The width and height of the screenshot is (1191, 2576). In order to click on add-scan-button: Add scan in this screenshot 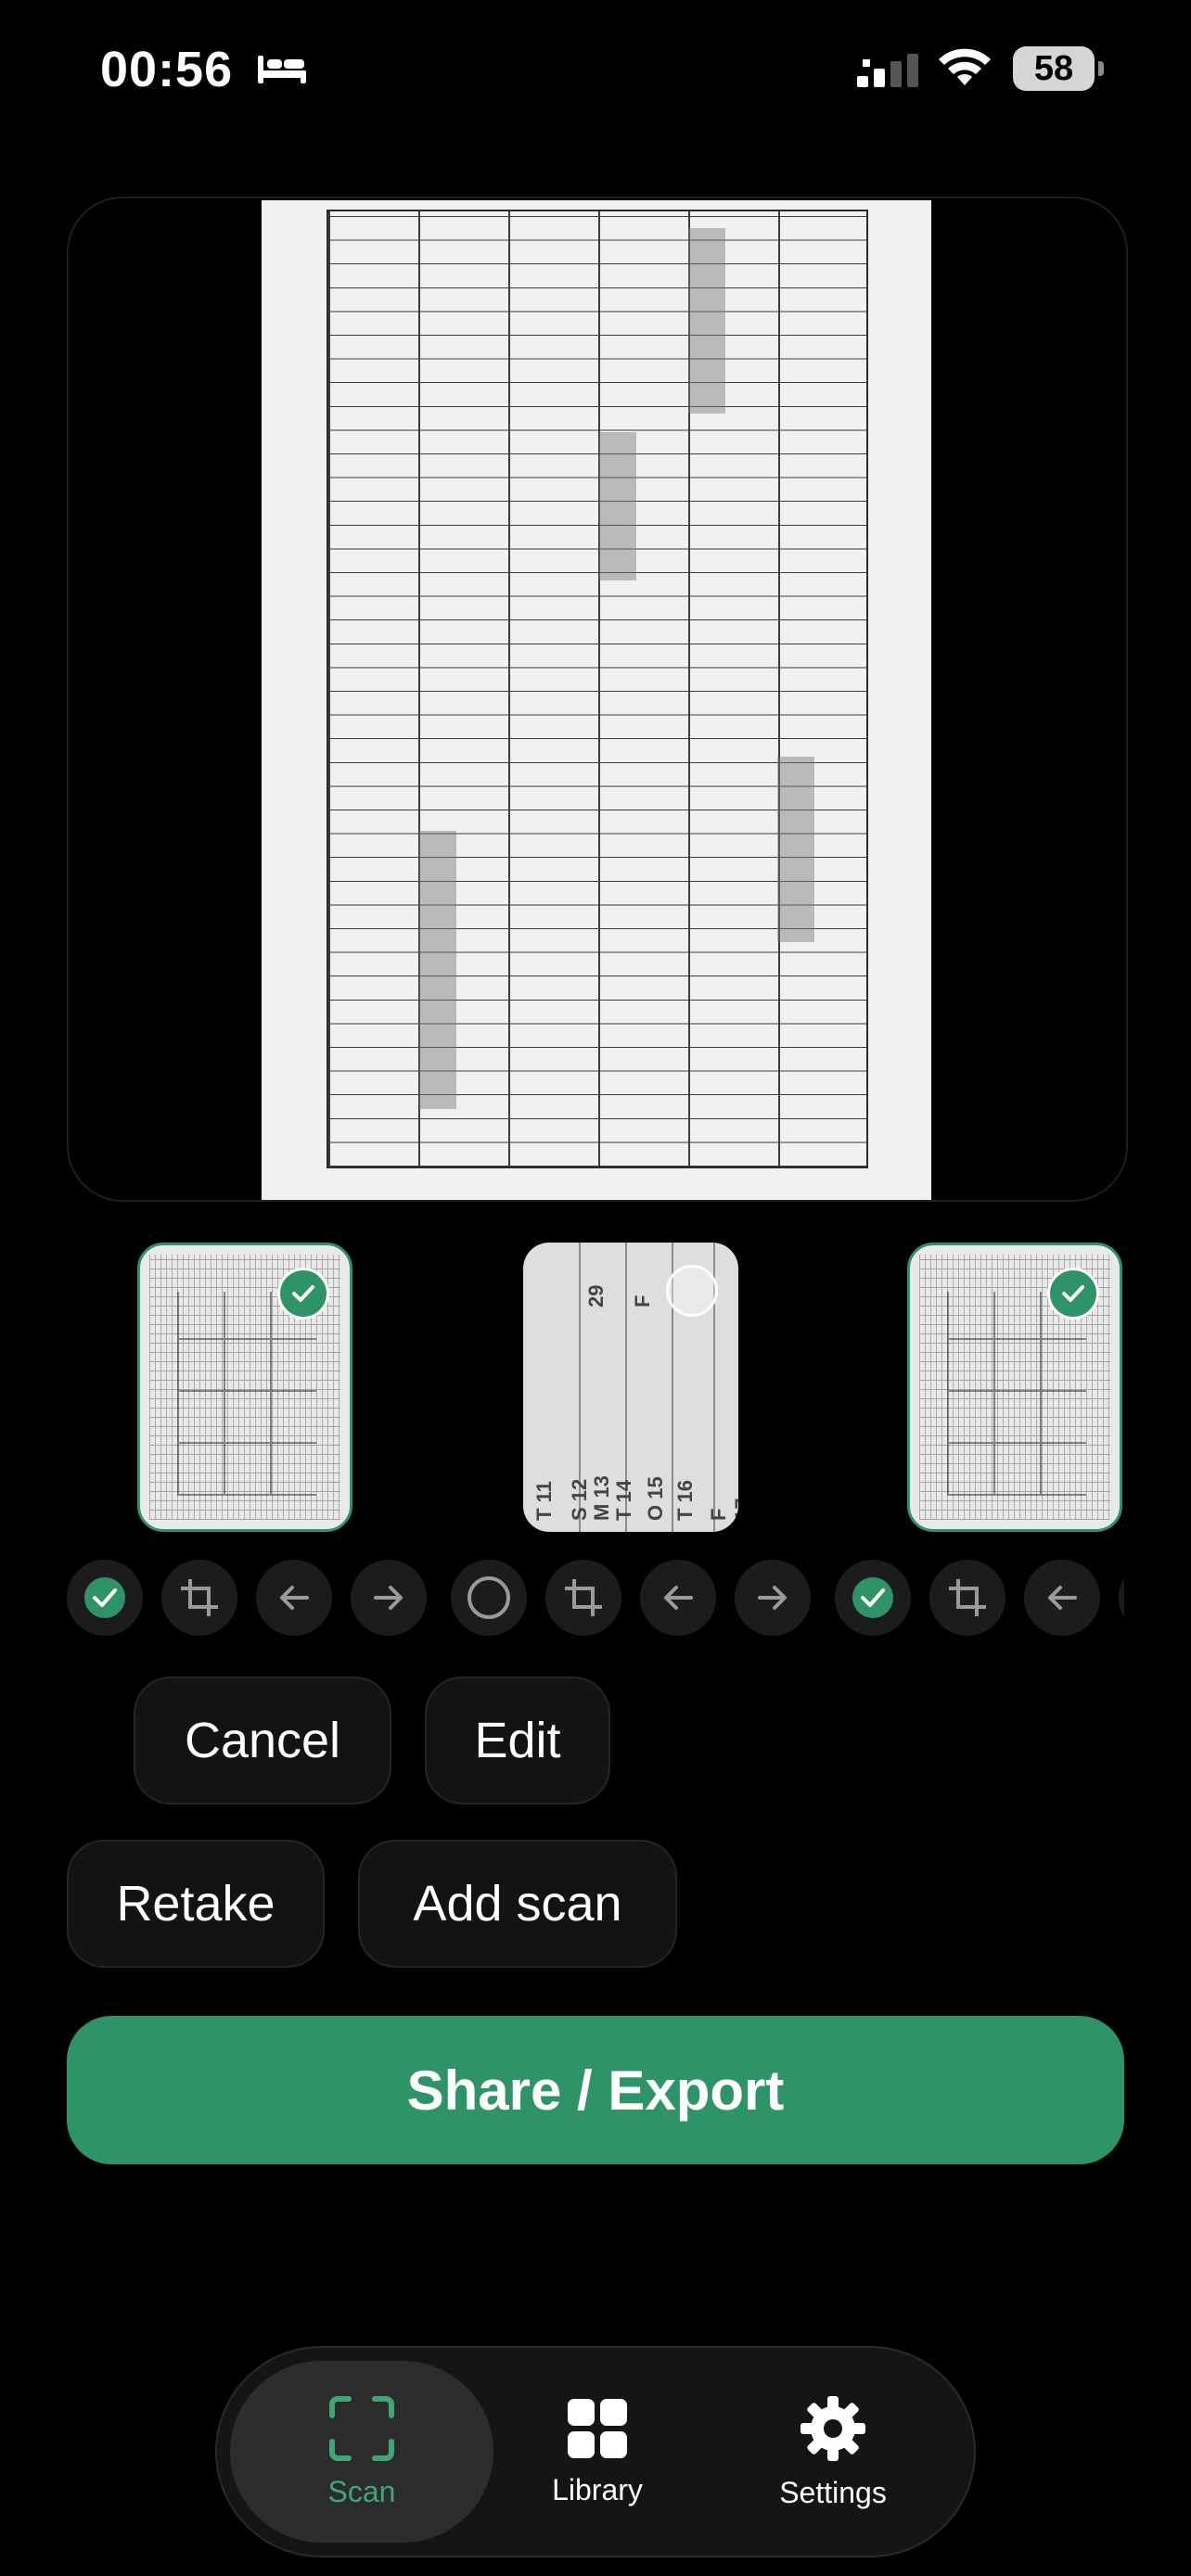, I will do `click(517, 1904)`.